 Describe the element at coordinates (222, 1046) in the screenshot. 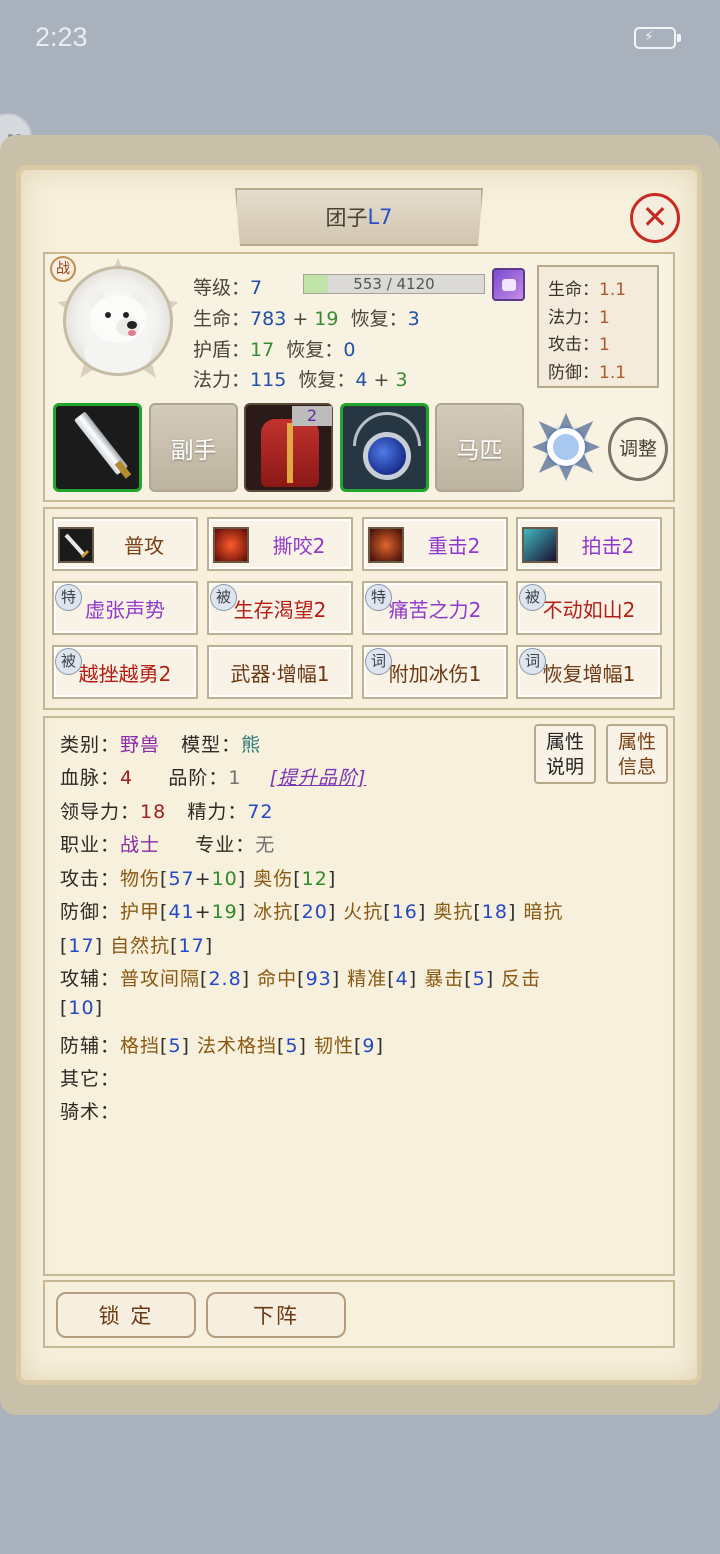

I see `defense-aux-row: 防辅：格挡[5] 法术格挡[5] 韧性[9]` at that location.